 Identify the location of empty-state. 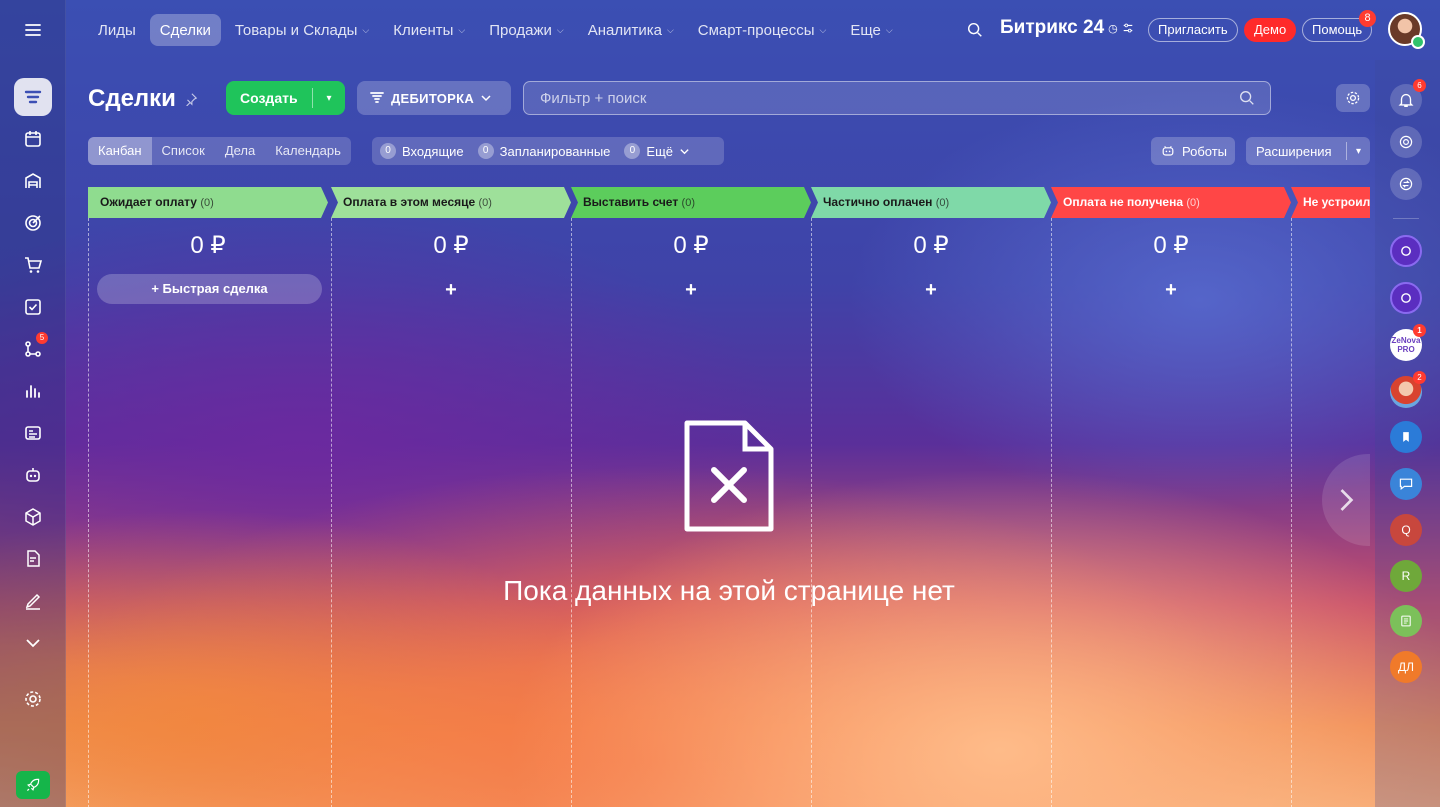
(729, 478).